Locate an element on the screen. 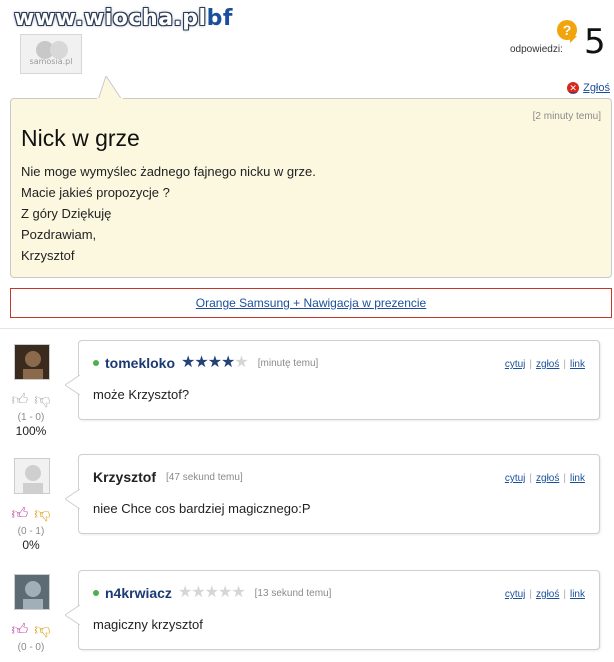  answer-header: tomekloko ★ ★ ★ ★ ★ [minutę temu] is located at coordinates (205, 363).